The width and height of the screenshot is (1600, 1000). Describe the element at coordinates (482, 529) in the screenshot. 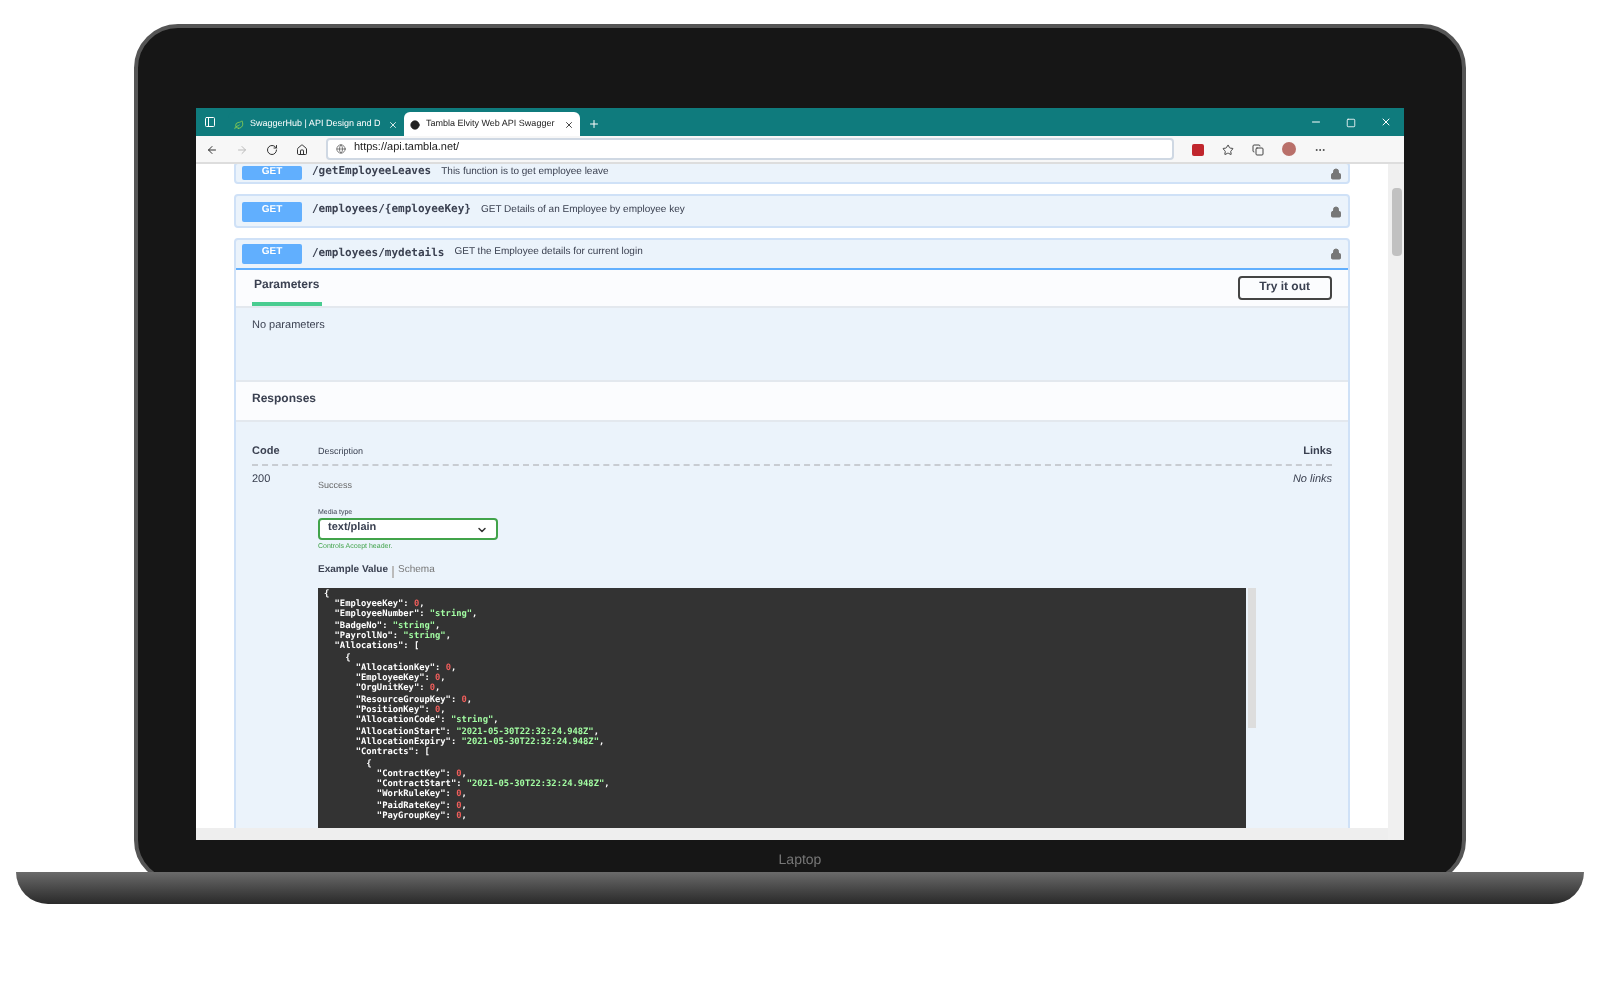

I see `chevron-down-icon` at that location.